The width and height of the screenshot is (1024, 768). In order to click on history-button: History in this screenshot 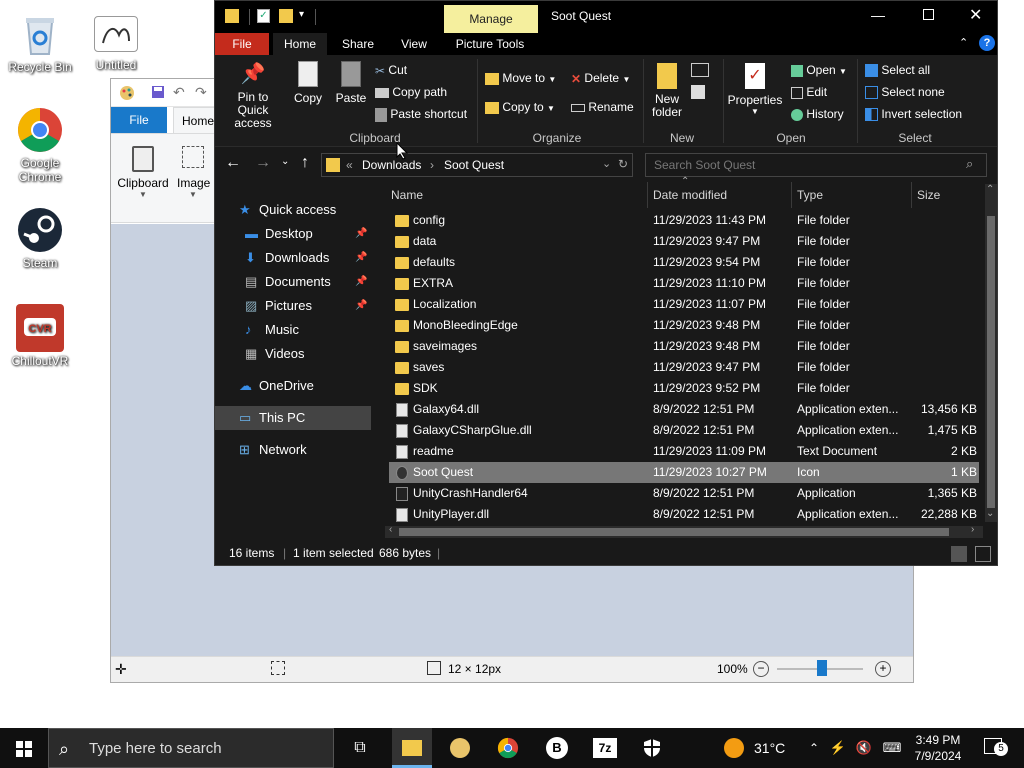, I will do `click(817, 114)`.